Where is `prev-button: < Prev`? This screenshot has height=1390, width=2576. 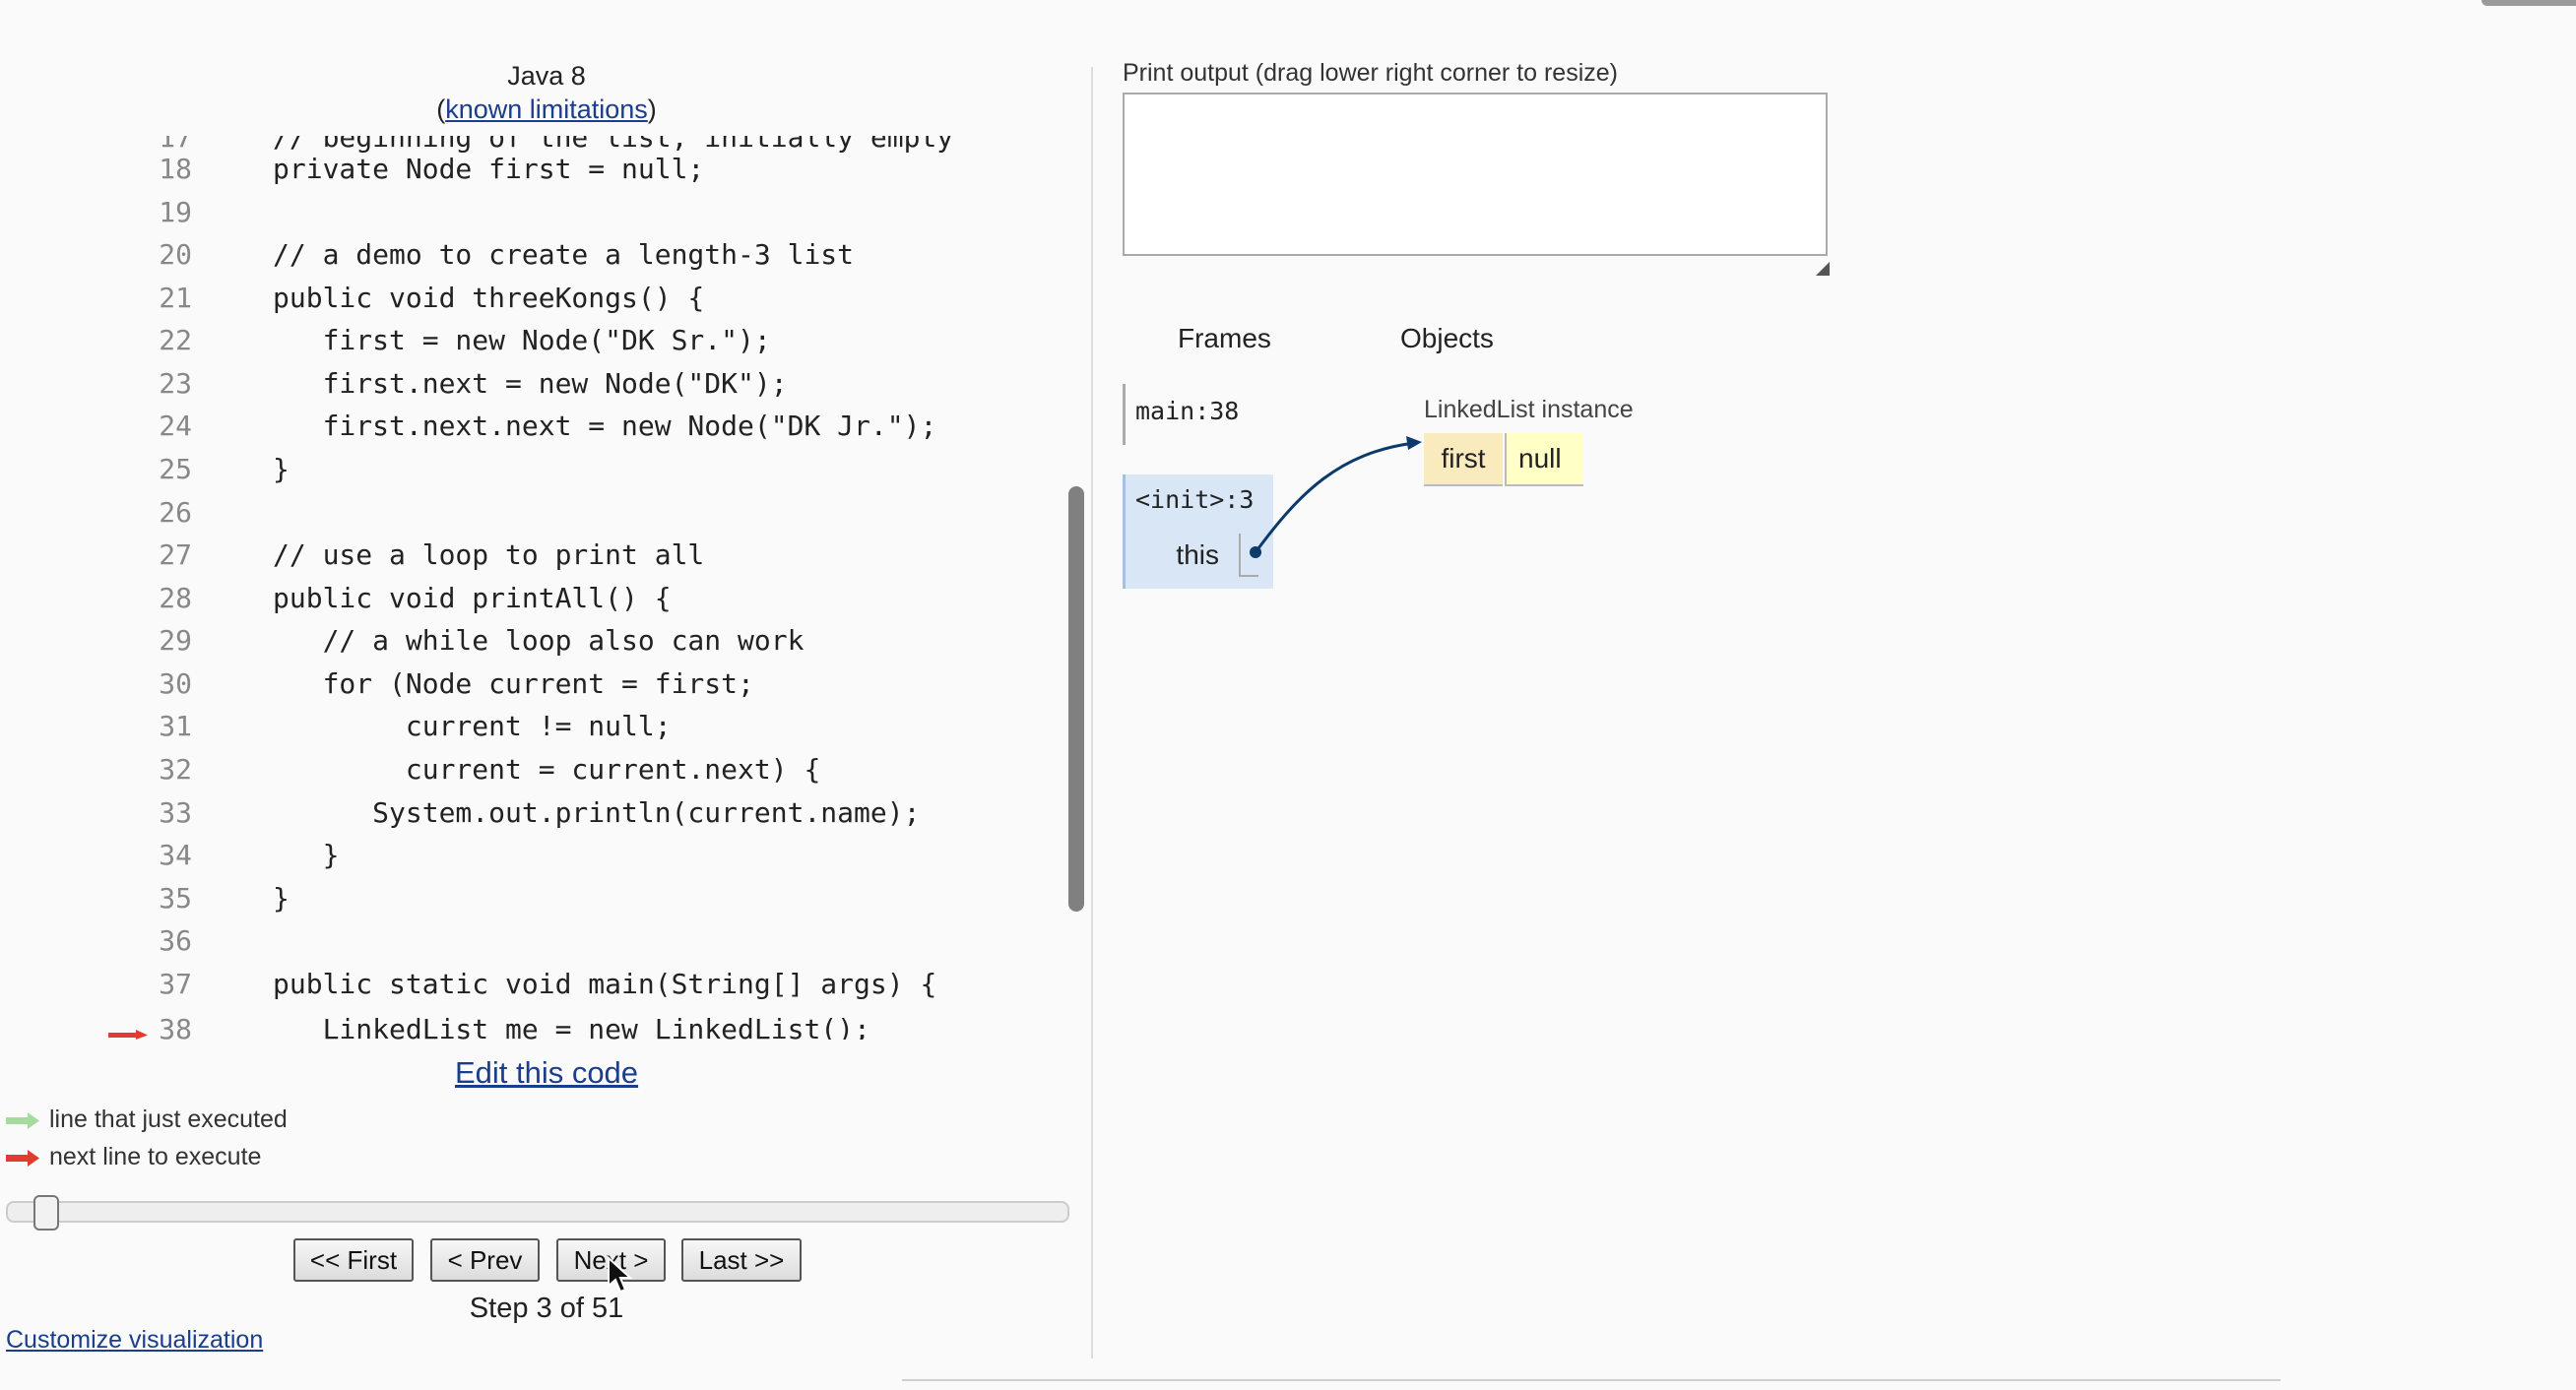
prev-button: < Prev is located at coordinates (485, 1260).